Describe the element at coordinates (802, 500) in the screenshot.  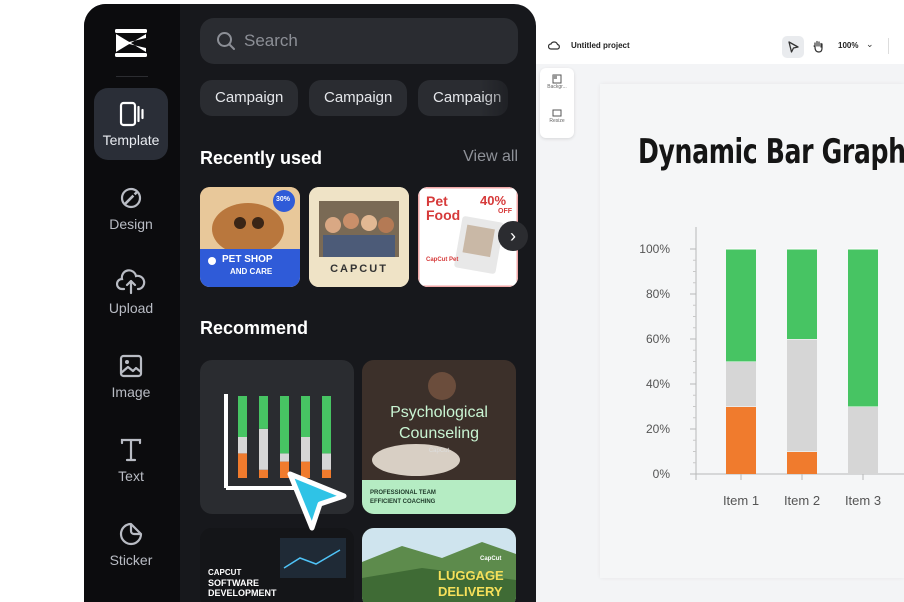
I see `x-tick-label: Item 2` at that location.